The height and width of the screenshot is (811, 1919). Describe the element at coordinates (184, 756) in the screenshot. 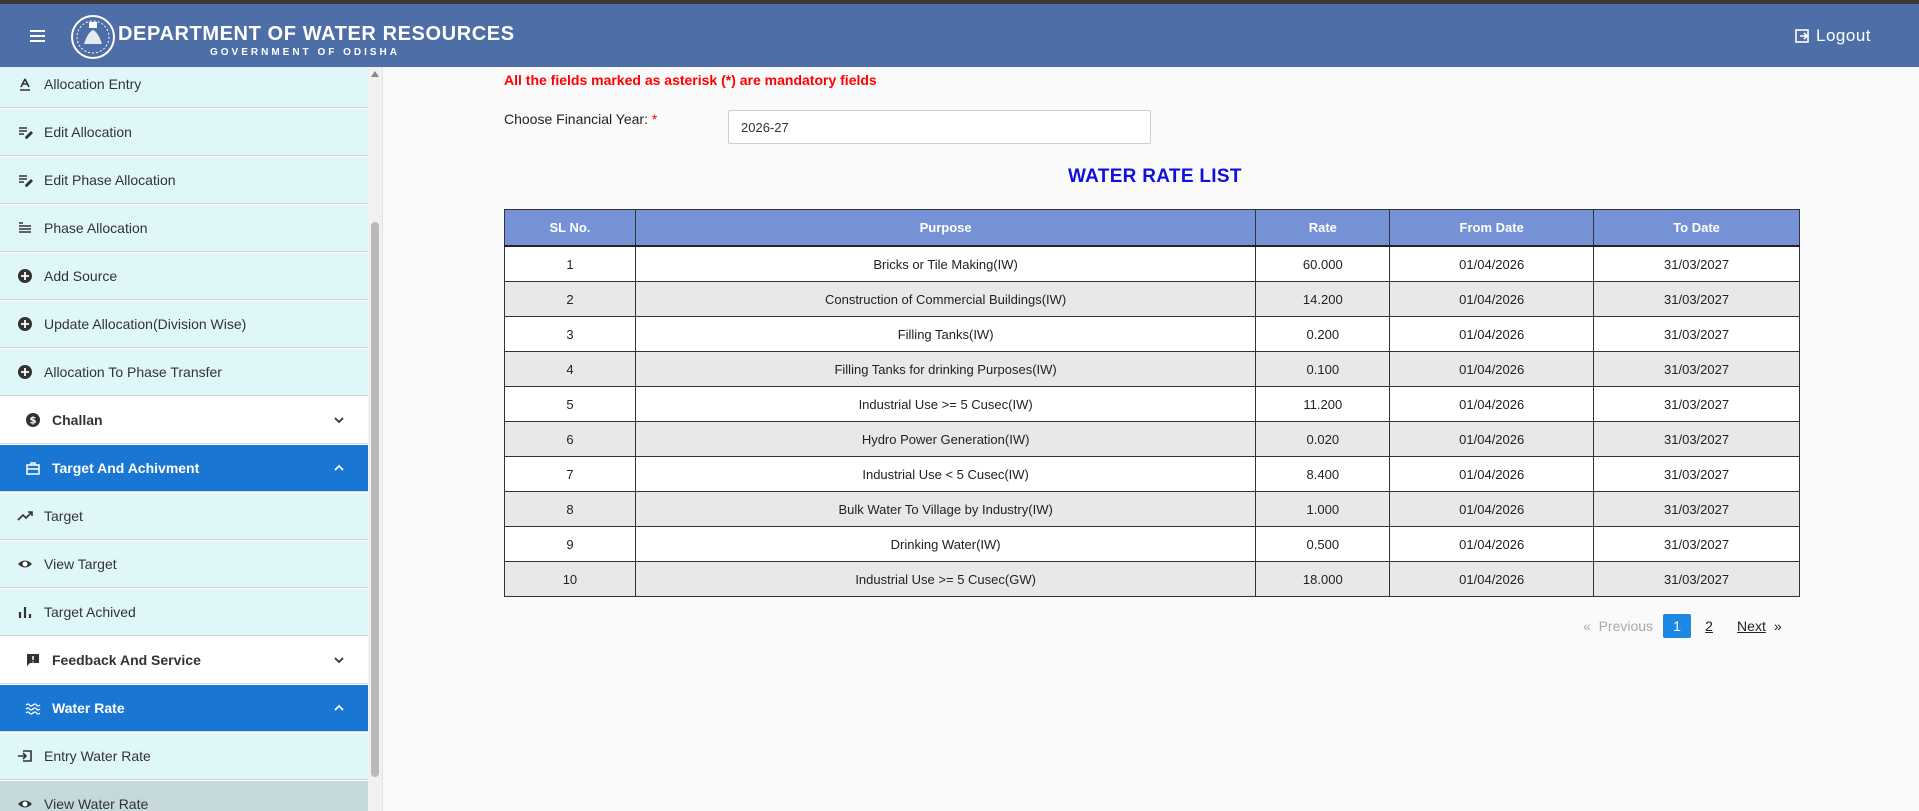

I see `sidebar-item-entry-water-rate: Entry Water Rate` at that location.